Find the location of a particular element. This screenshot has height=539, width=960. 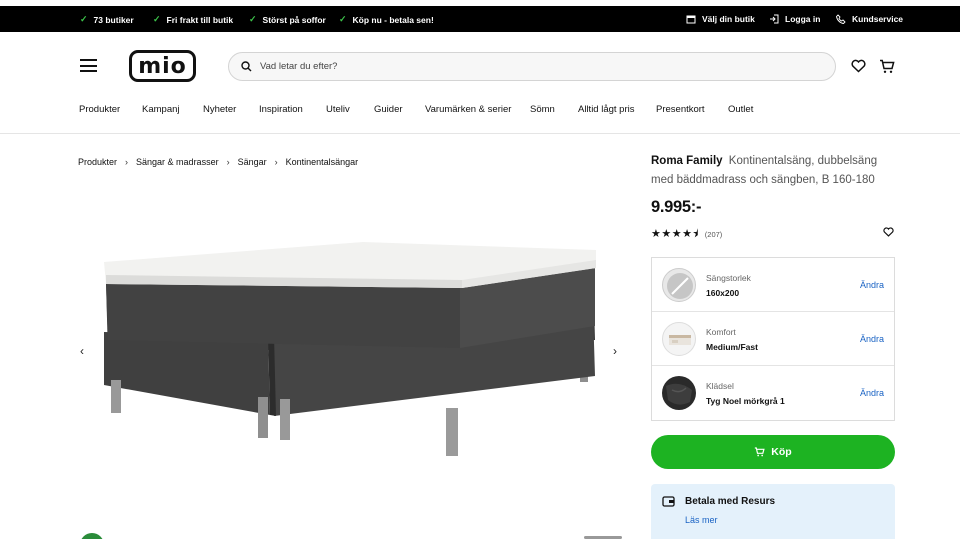

product-brand: Roma Family is located at coordinates (687, 161).